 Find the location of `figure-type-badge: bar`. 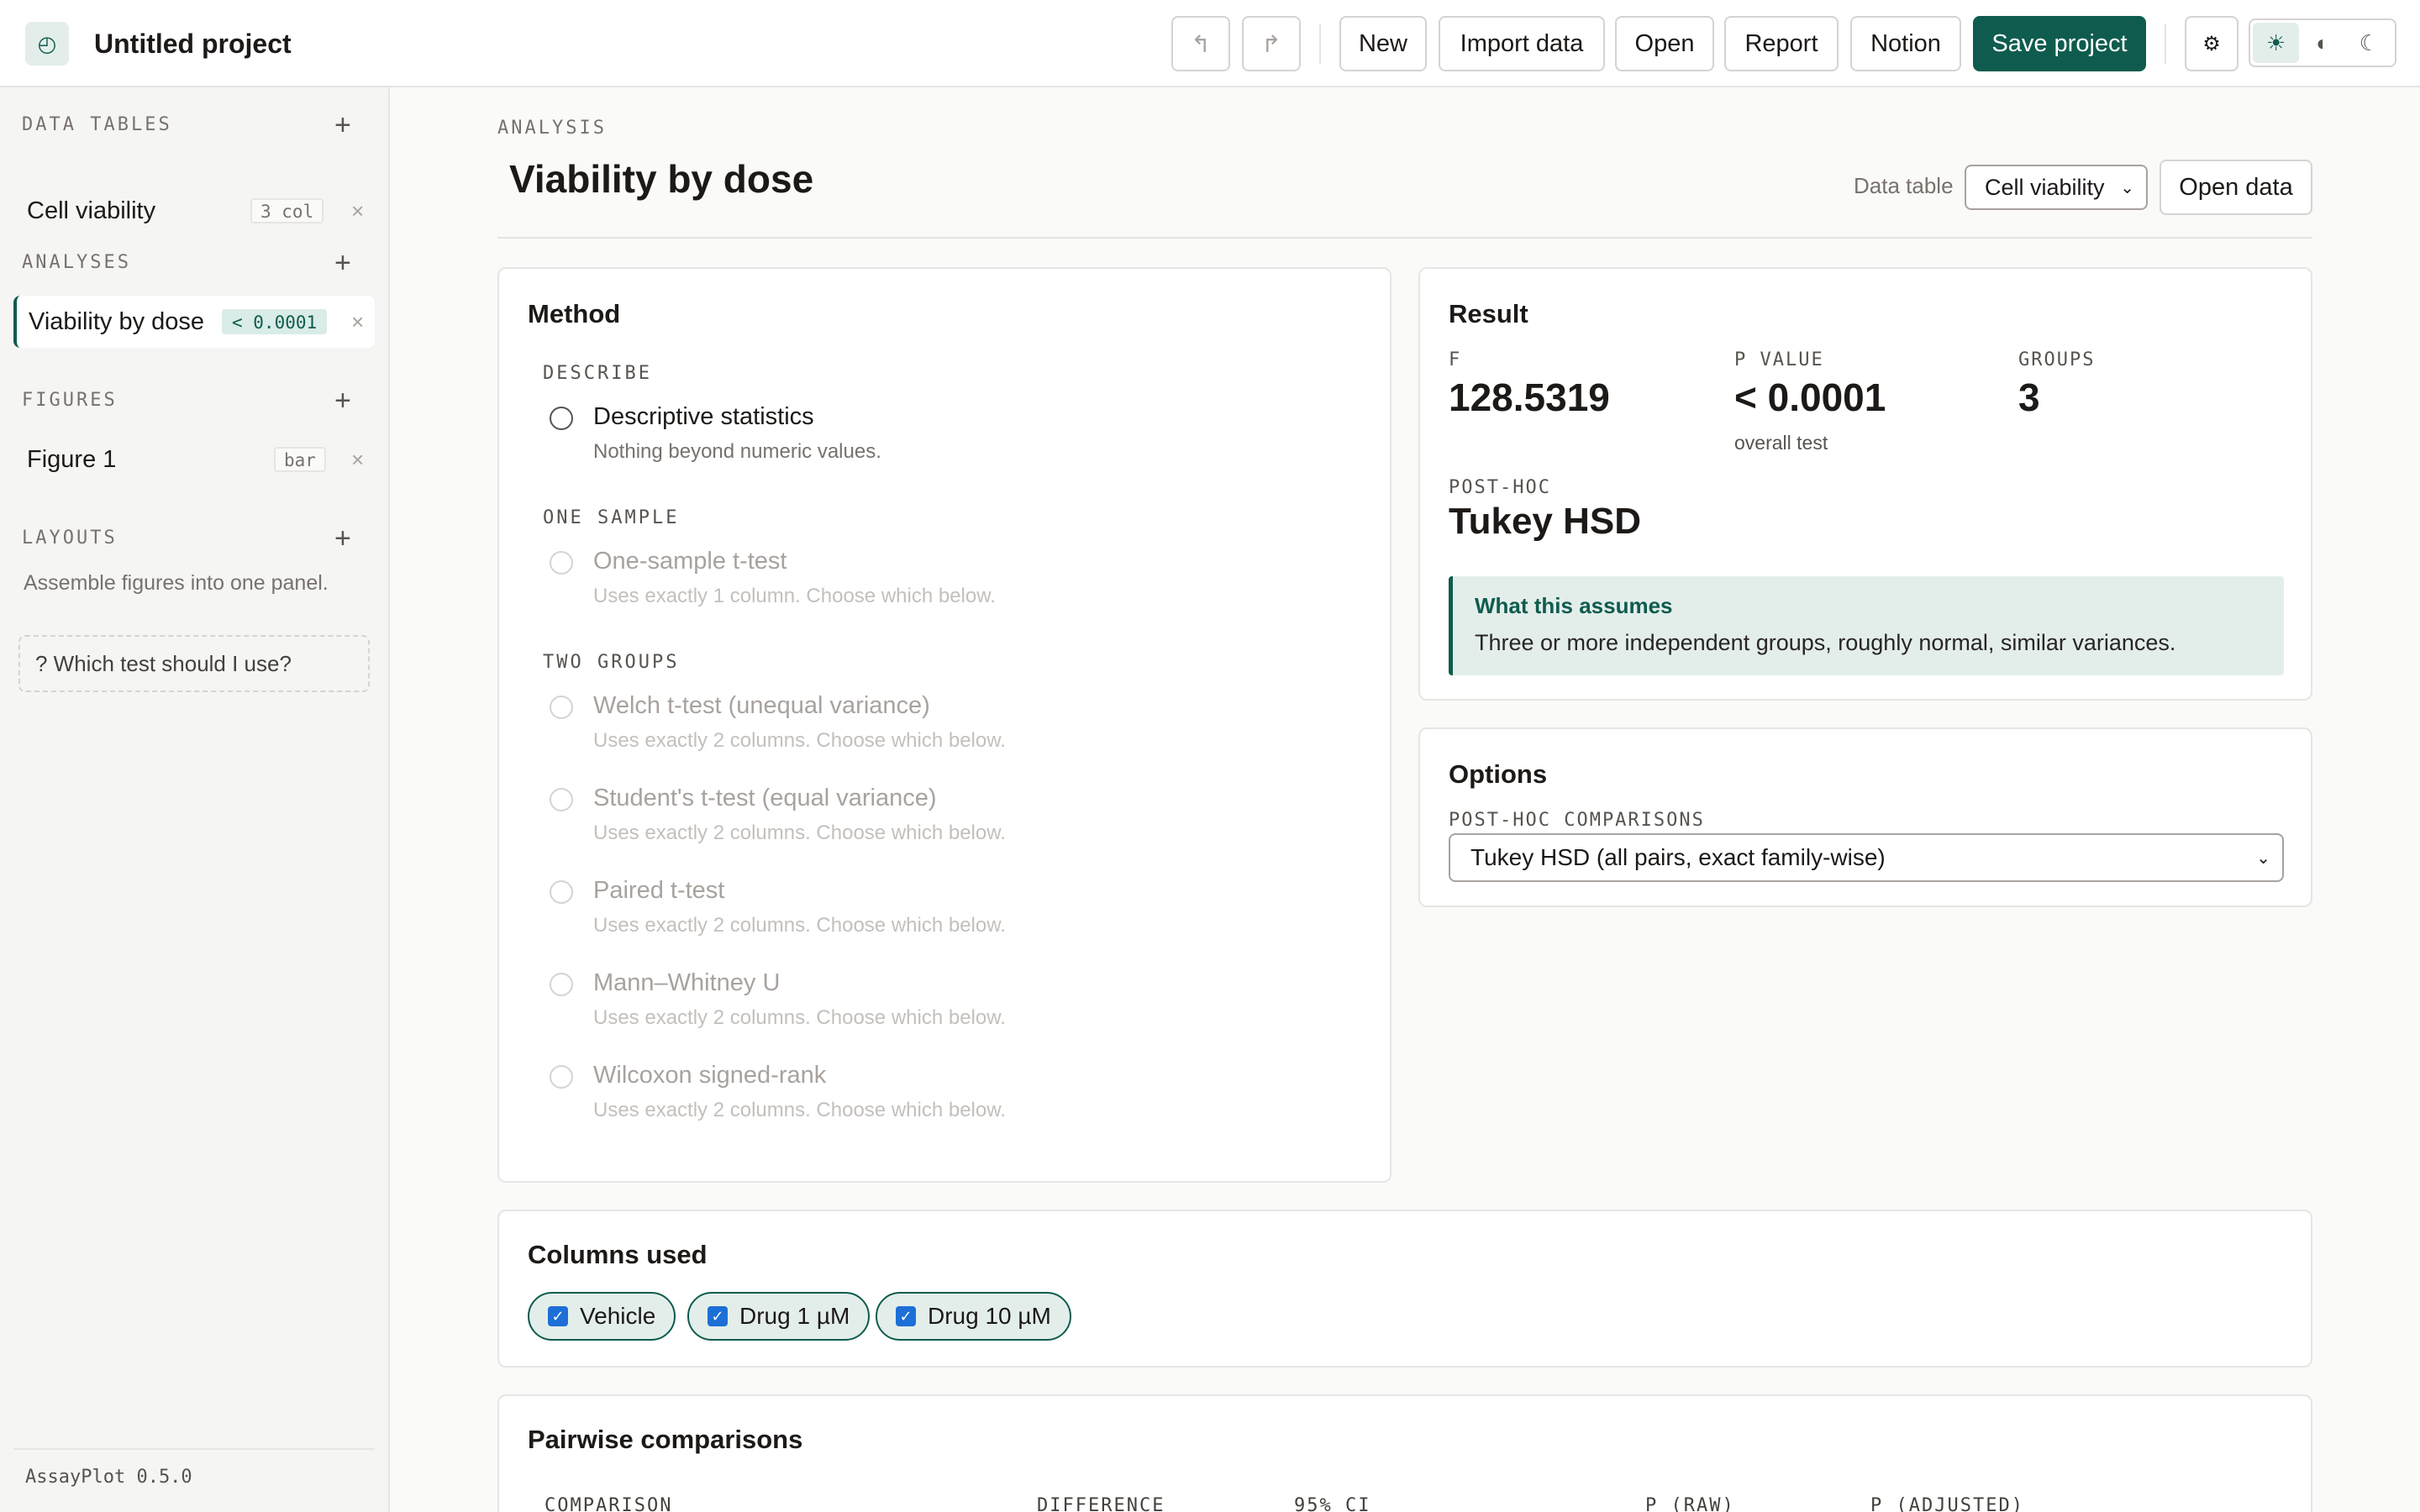

figure-type-badge: bar is located at coordinates (300, 459).